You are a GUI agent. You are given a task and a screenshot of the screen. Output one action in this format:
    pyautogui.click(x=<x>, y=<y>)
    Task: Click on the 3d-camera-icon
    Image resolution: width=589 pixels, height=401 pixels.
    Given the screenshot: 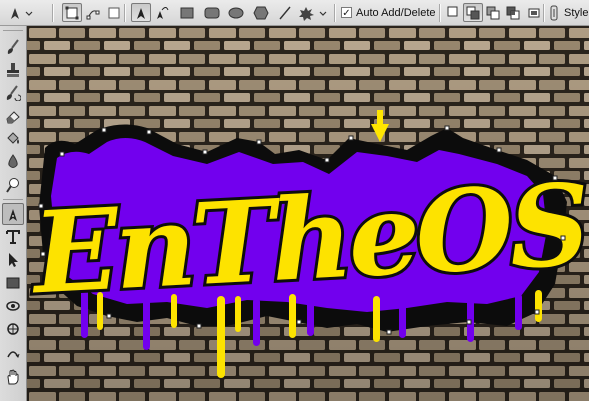 What is the action you would take?
    pyautogui.click(x=13, y=354)
    